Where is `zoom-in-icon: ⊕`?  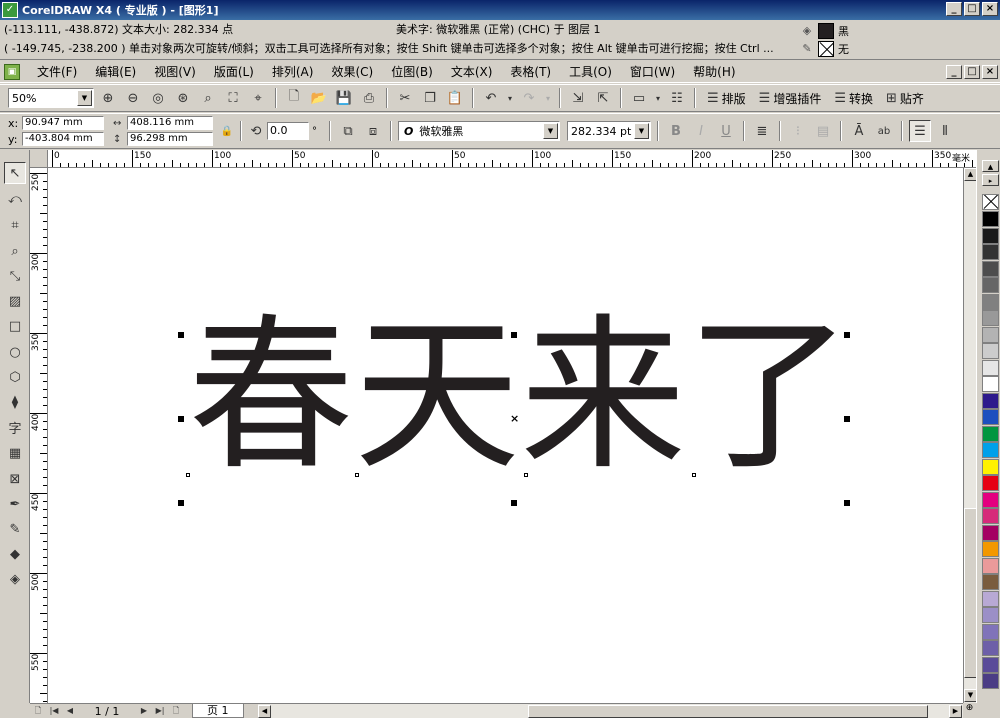 zoom-in-icon: ⊕ is located at coordinates (108, 98).